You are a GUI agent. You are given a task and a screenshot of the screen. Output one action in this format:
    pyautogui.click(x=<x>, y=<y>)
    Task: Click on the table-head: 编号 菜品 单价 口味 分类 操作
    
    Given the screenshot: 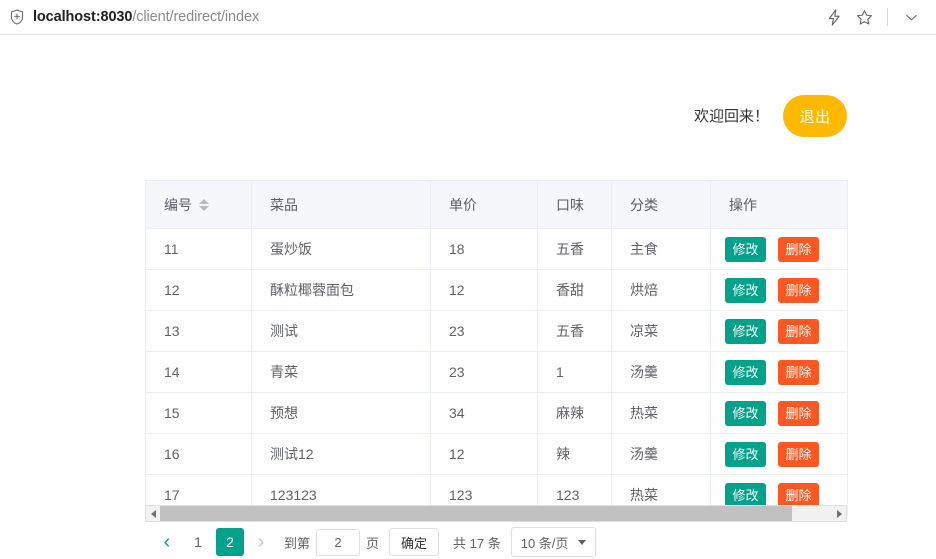 What is the action you would take?
    pyautogui.click(x=496, y=204)
    